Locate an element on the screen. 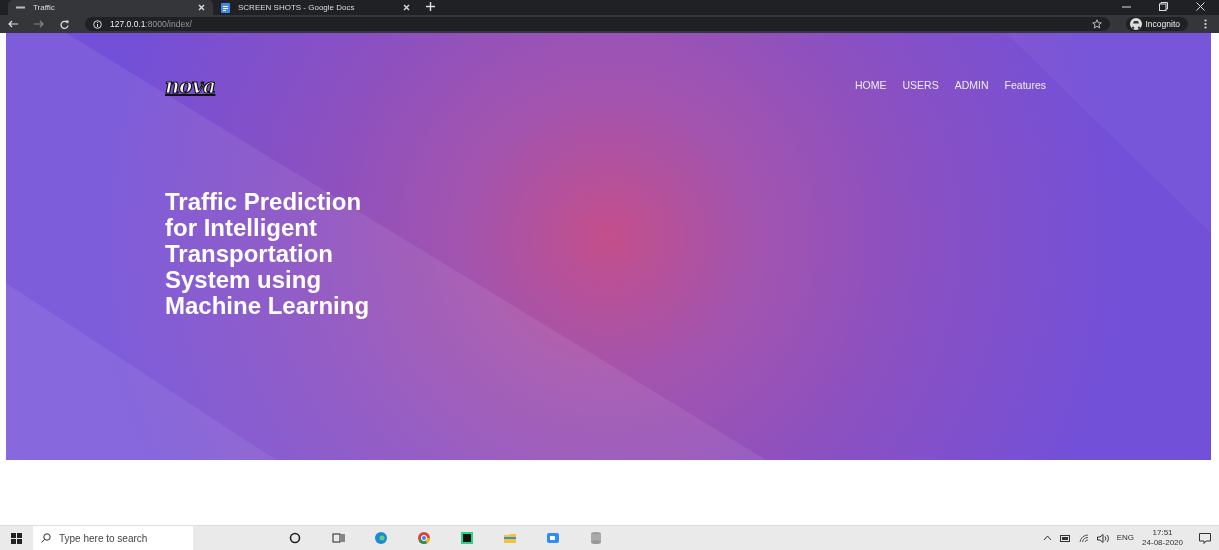 The height and width of the screenshot is (550, 1219). pycharm-icon is located at coordinates (467, 538).